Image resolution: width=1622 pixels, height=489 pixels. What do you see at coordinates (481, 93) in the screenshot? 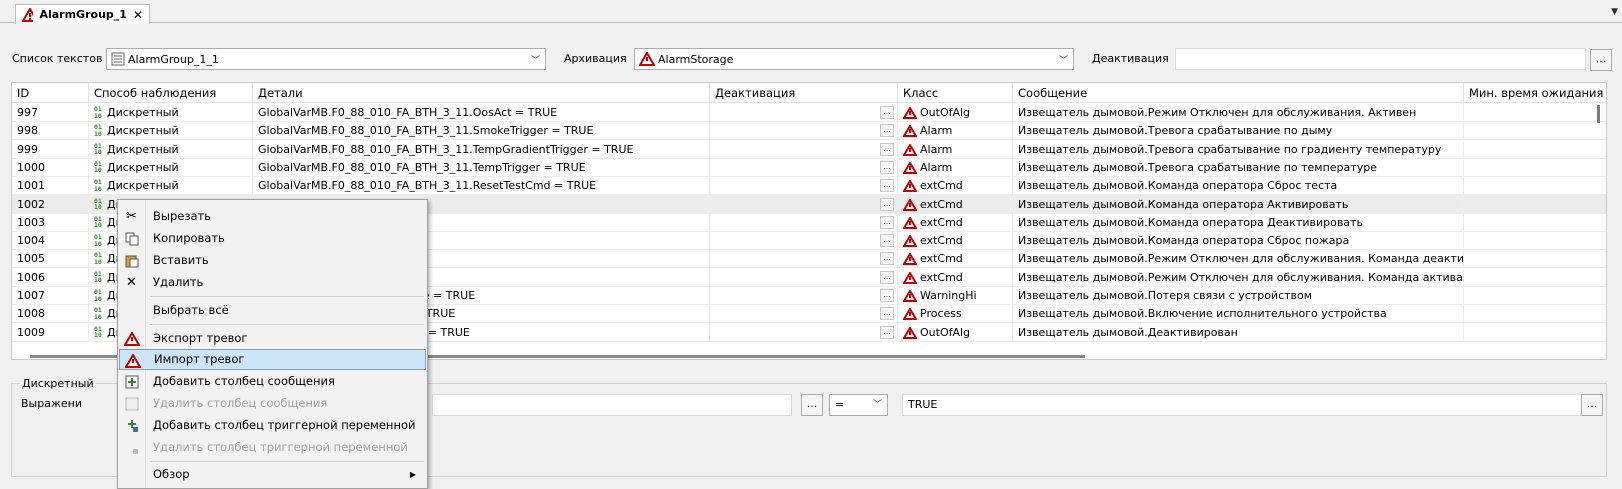
I see `column-header-details: Детали` at bounding box center [481, 93].